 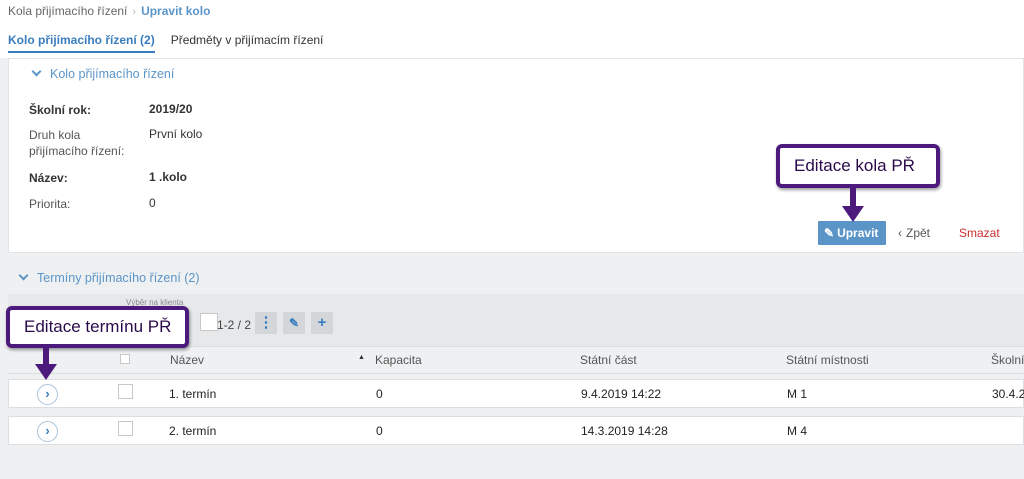 I want to click on chevron-left-icon: ‹, so click(x=900, y=233).